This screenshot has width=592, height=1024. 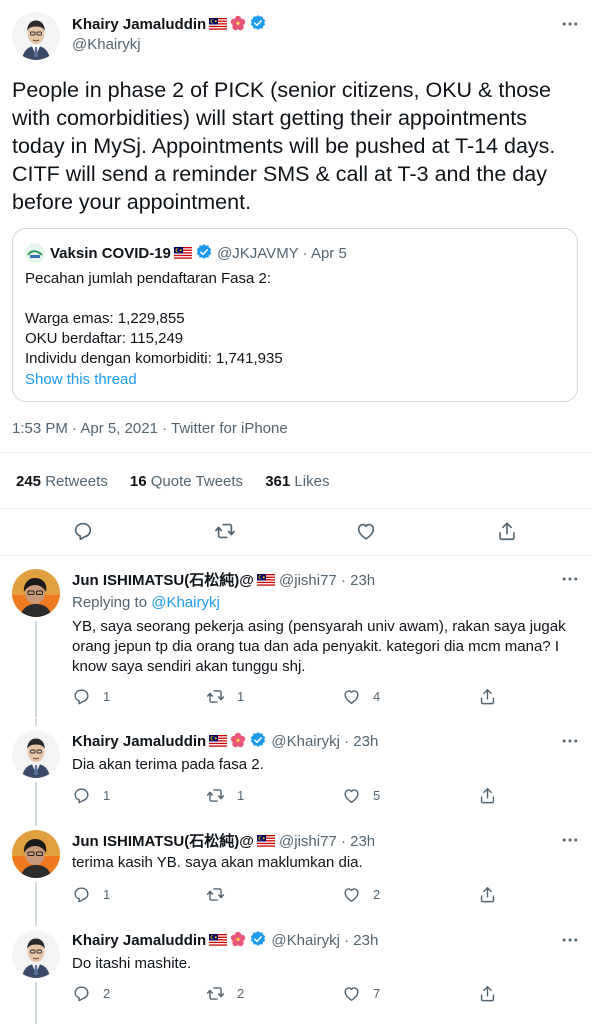 I want to click on like-count: 7, so click(x=377, y=993).